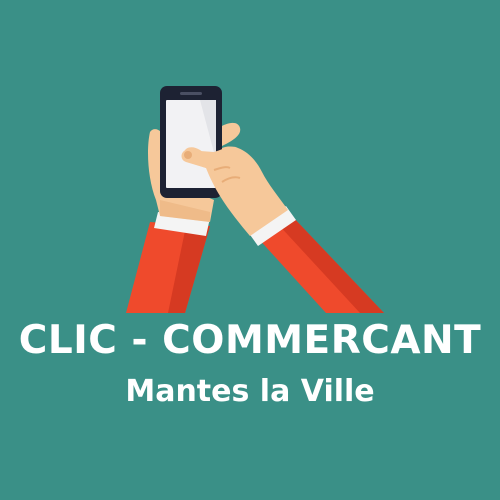  I want to click on left-sleeve, so click(168, 262).